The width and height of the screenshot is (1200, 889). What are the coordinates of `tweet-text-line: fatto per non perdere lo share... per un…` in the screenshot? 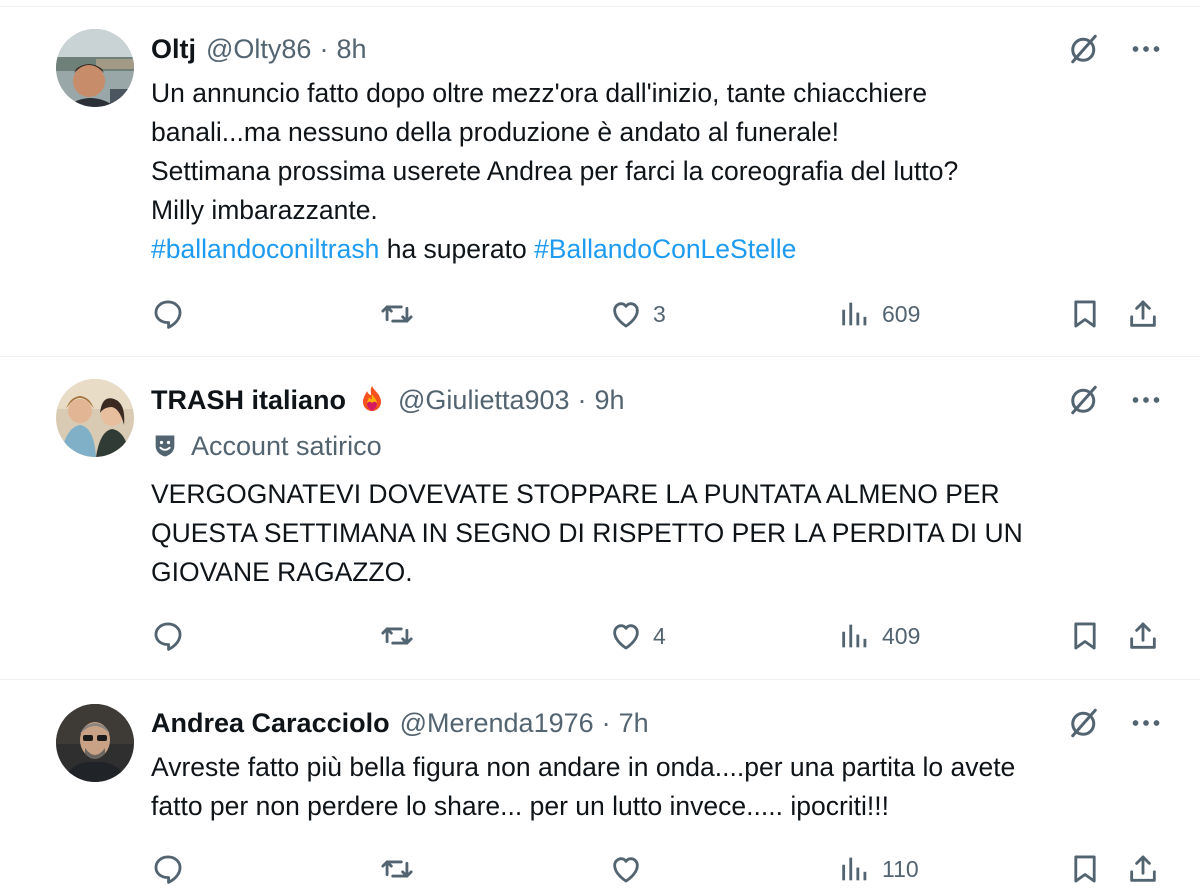 It's located at (520, 806).